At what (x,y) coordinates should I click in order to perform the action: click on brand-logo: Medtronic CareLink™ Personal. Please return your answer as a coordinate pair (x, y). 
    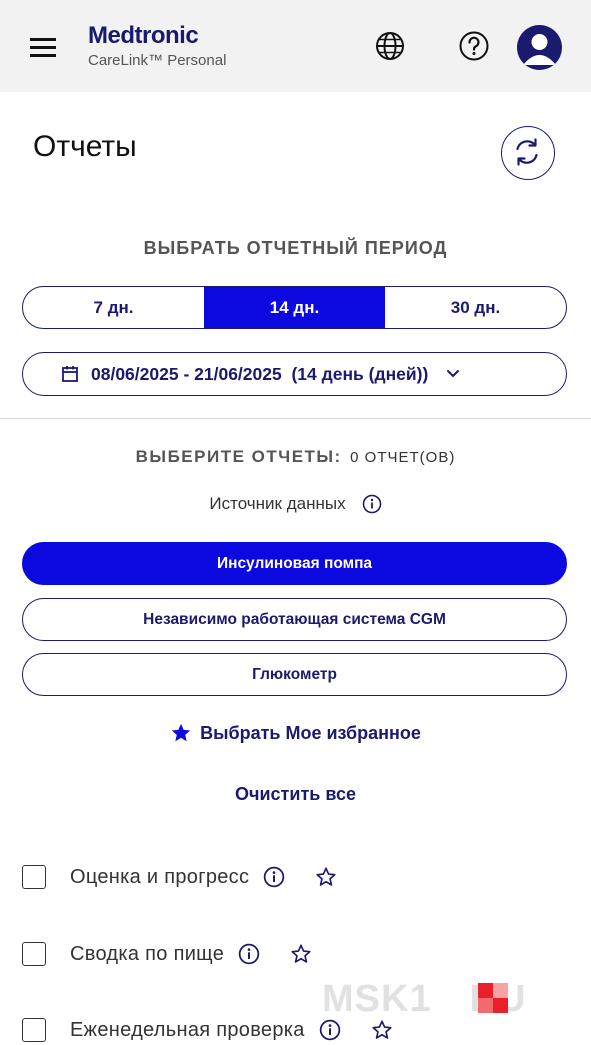
    Looking at the image, I should click on (157, 45).